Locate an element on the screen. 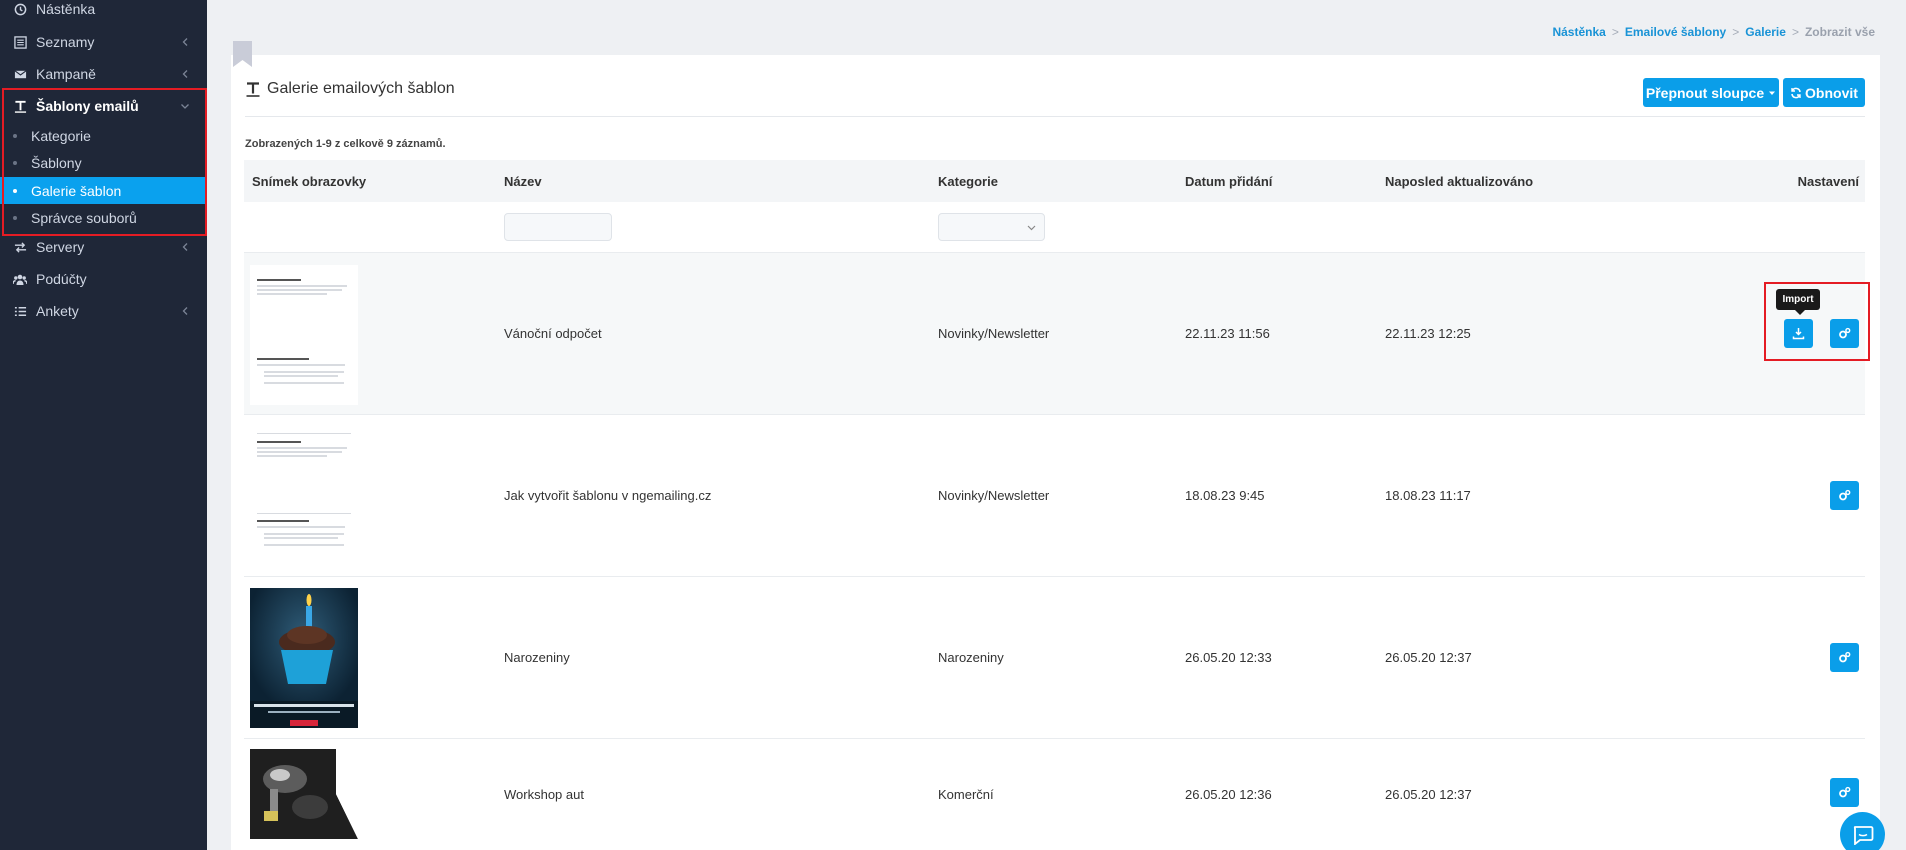  column-header-screenshot: Snímek obrazovky is located at coordinates (309, 181).